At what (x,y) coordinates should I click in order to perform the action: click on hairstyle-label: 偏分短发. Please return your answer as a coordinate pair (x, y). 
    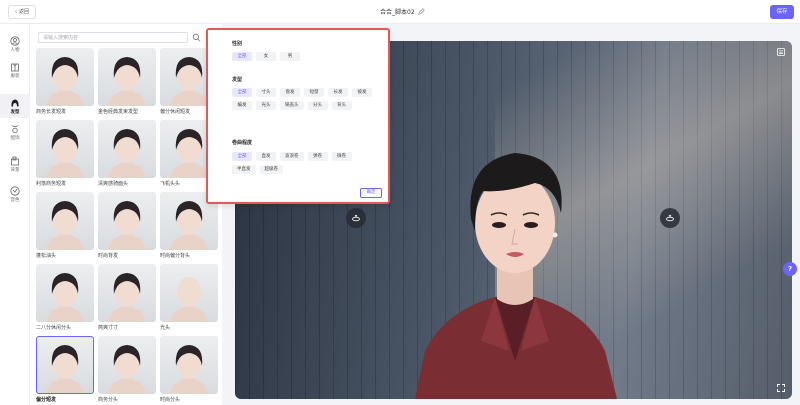
    Looking at the image, I should click on (46, 400).